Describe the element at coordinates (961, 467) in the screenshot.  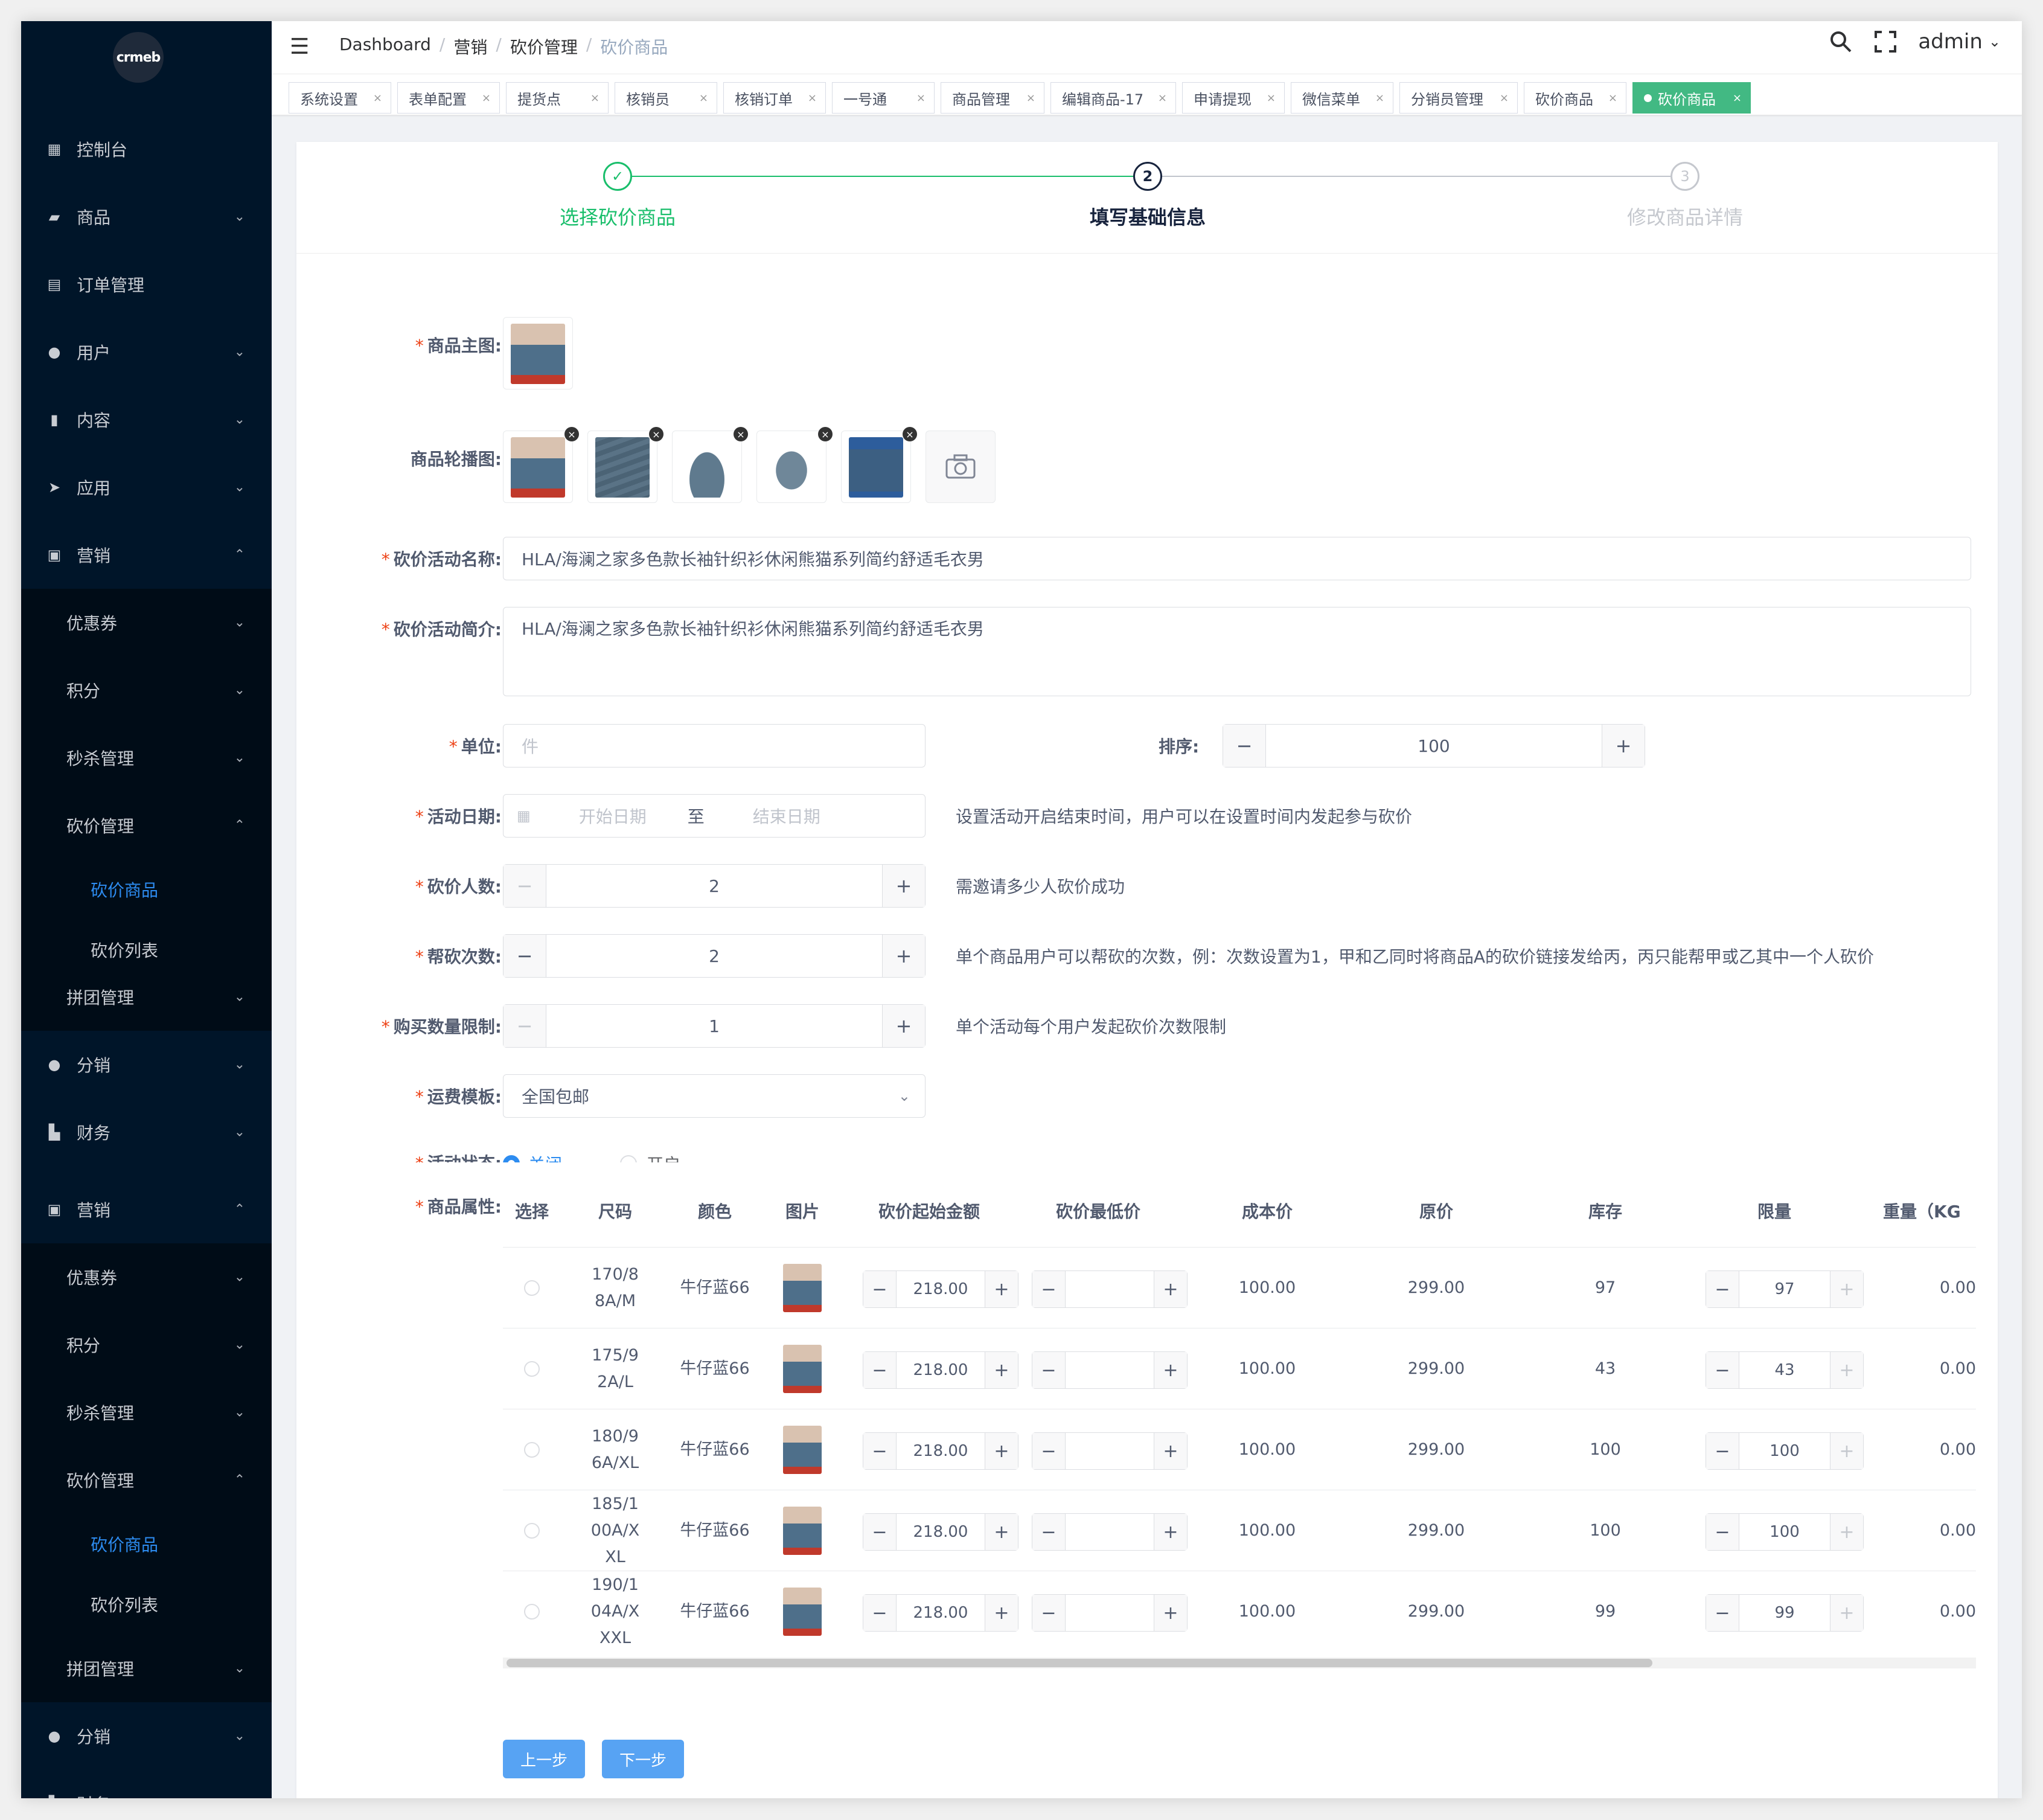
I see `upload-button` at that location.